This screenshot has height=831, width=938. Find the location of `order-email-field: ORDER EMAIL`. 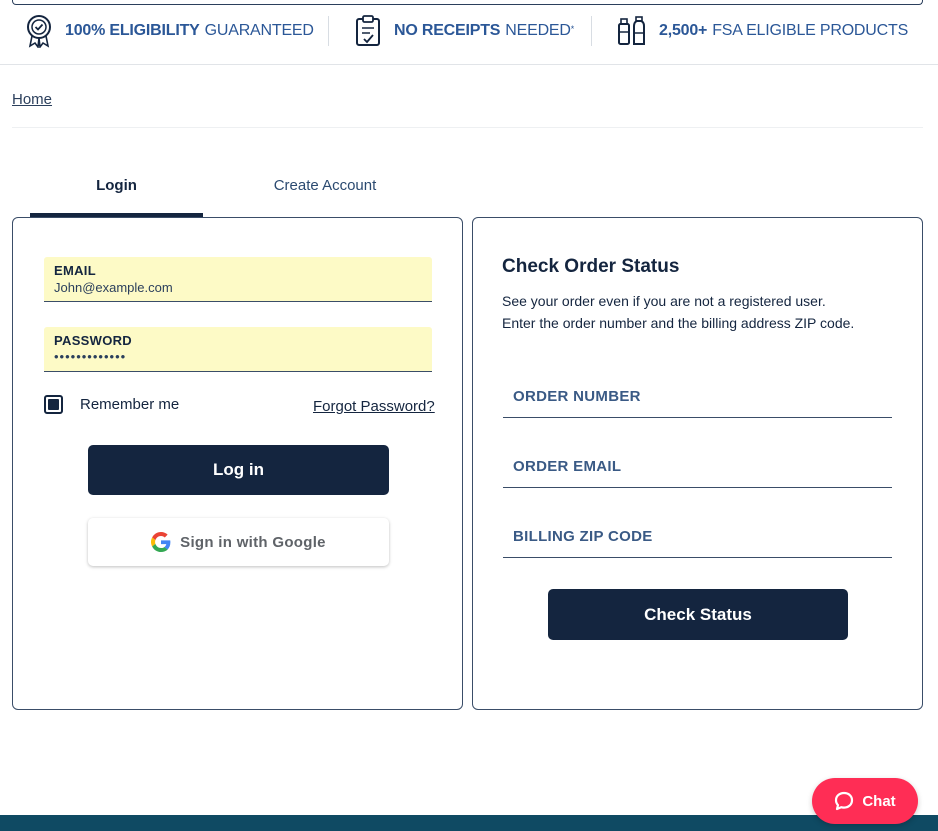

order-email-field: ORDER EMAIL is located at coordinates (697, 466).